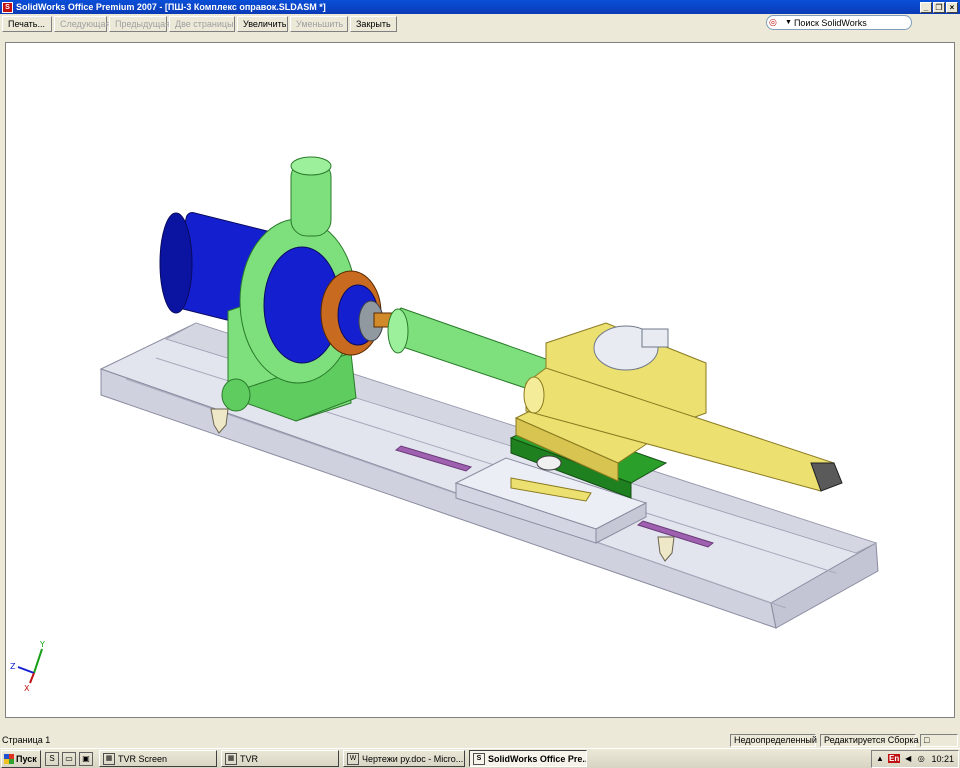  What do you see at coordinates (42, 644) in the screenshot?
I see `triad-y-label: Y` at bounding box center [42, 644].